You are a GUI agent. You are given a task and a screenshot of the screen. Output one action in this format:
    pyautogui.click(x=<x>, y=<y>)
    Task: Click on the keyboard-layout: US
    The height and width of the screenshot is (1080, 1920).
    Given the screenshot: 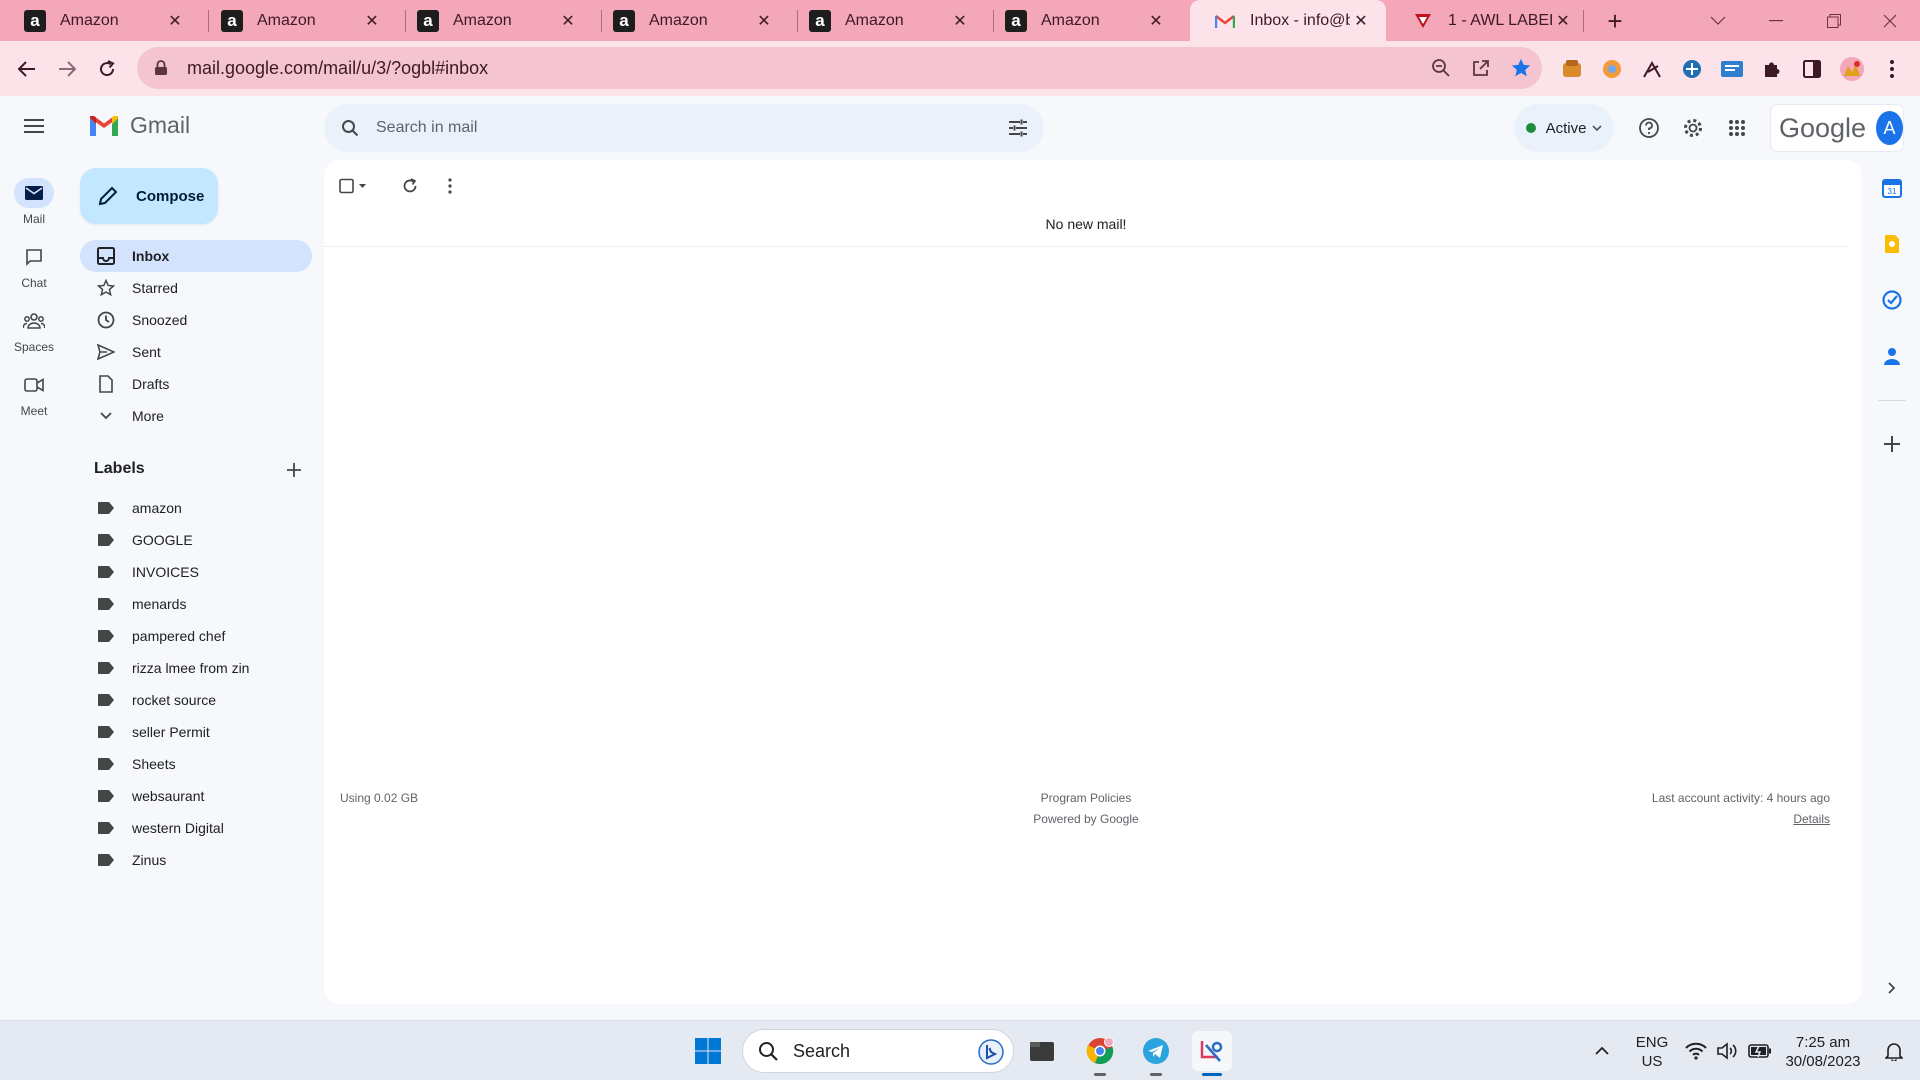 What is the action you would take?
    pyautogui.click(x=1652, y=1061)
    